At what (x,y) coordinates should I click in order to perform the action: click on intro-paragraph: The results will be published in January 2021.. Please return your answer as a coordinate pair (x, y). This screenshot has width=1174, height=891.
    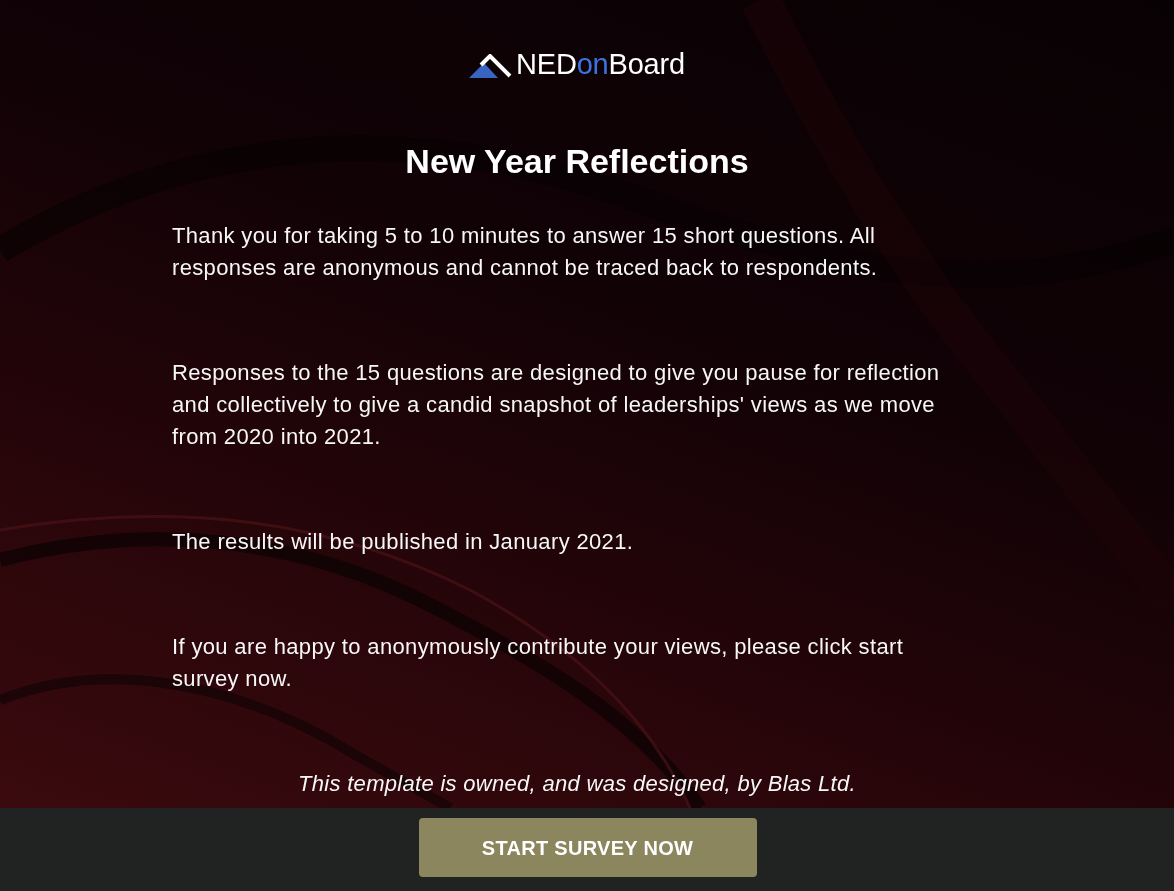
    Looking at the image, I should click on (403, 542).